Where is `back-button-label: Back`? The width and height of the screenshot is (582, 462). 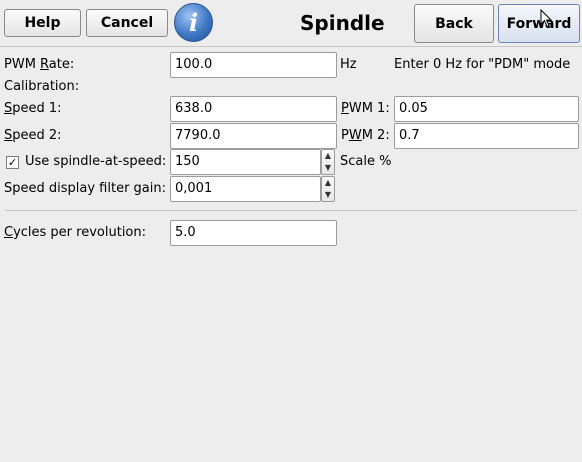
back-button-label: Back is located at coordinates (454, 23).